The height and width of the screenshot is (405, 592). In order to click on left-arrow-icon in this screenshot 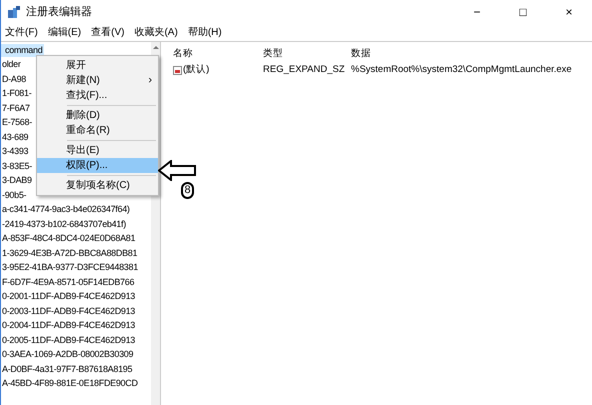, I will do `click(177, 170)`.